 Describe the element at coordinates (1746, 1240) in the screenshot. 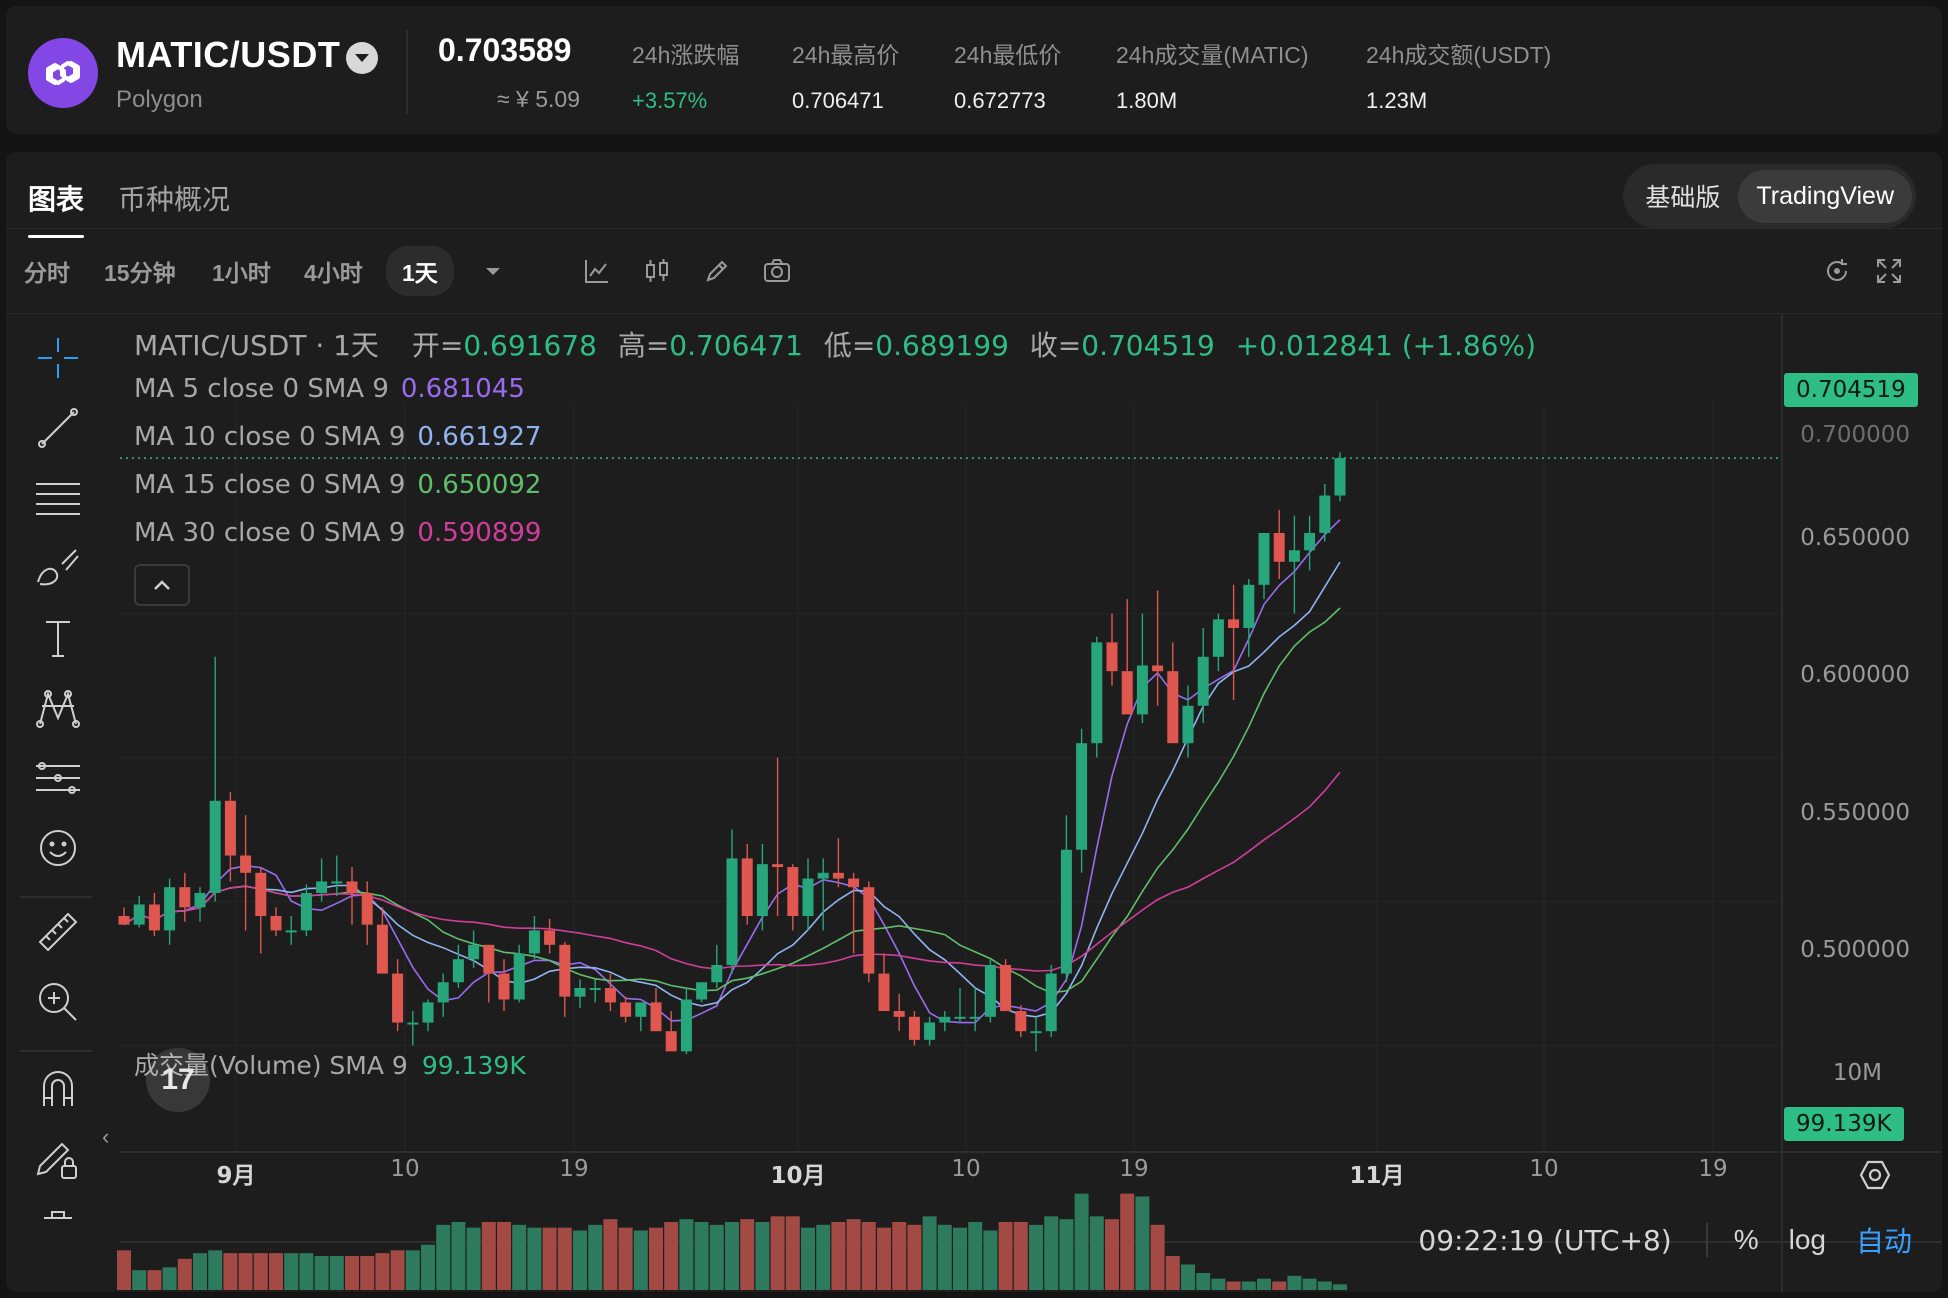

I see `percent-scale-button: %` at that location.